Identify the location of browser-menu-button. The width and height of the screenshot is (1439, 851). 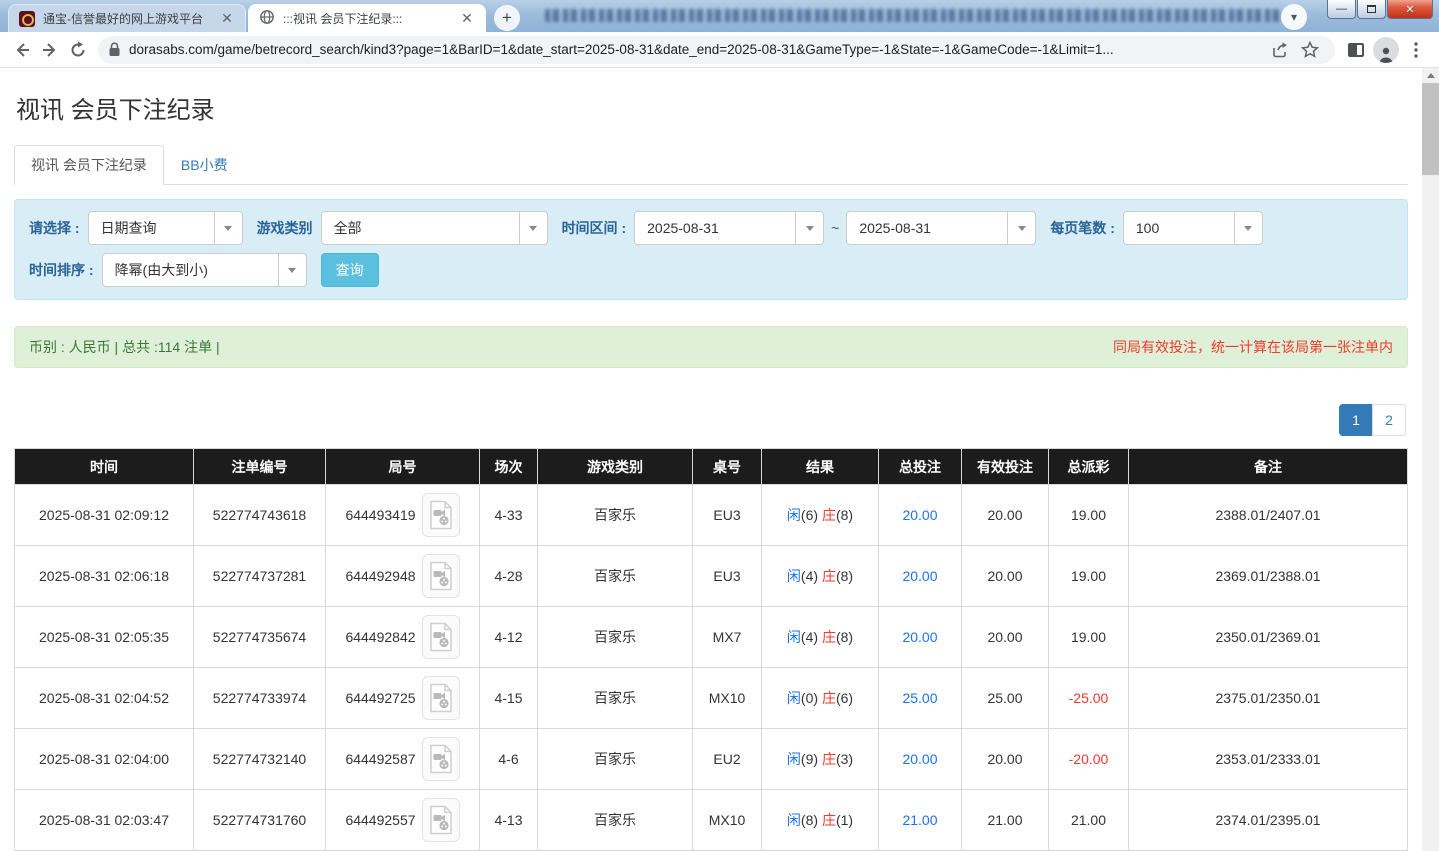
(1416, 50).